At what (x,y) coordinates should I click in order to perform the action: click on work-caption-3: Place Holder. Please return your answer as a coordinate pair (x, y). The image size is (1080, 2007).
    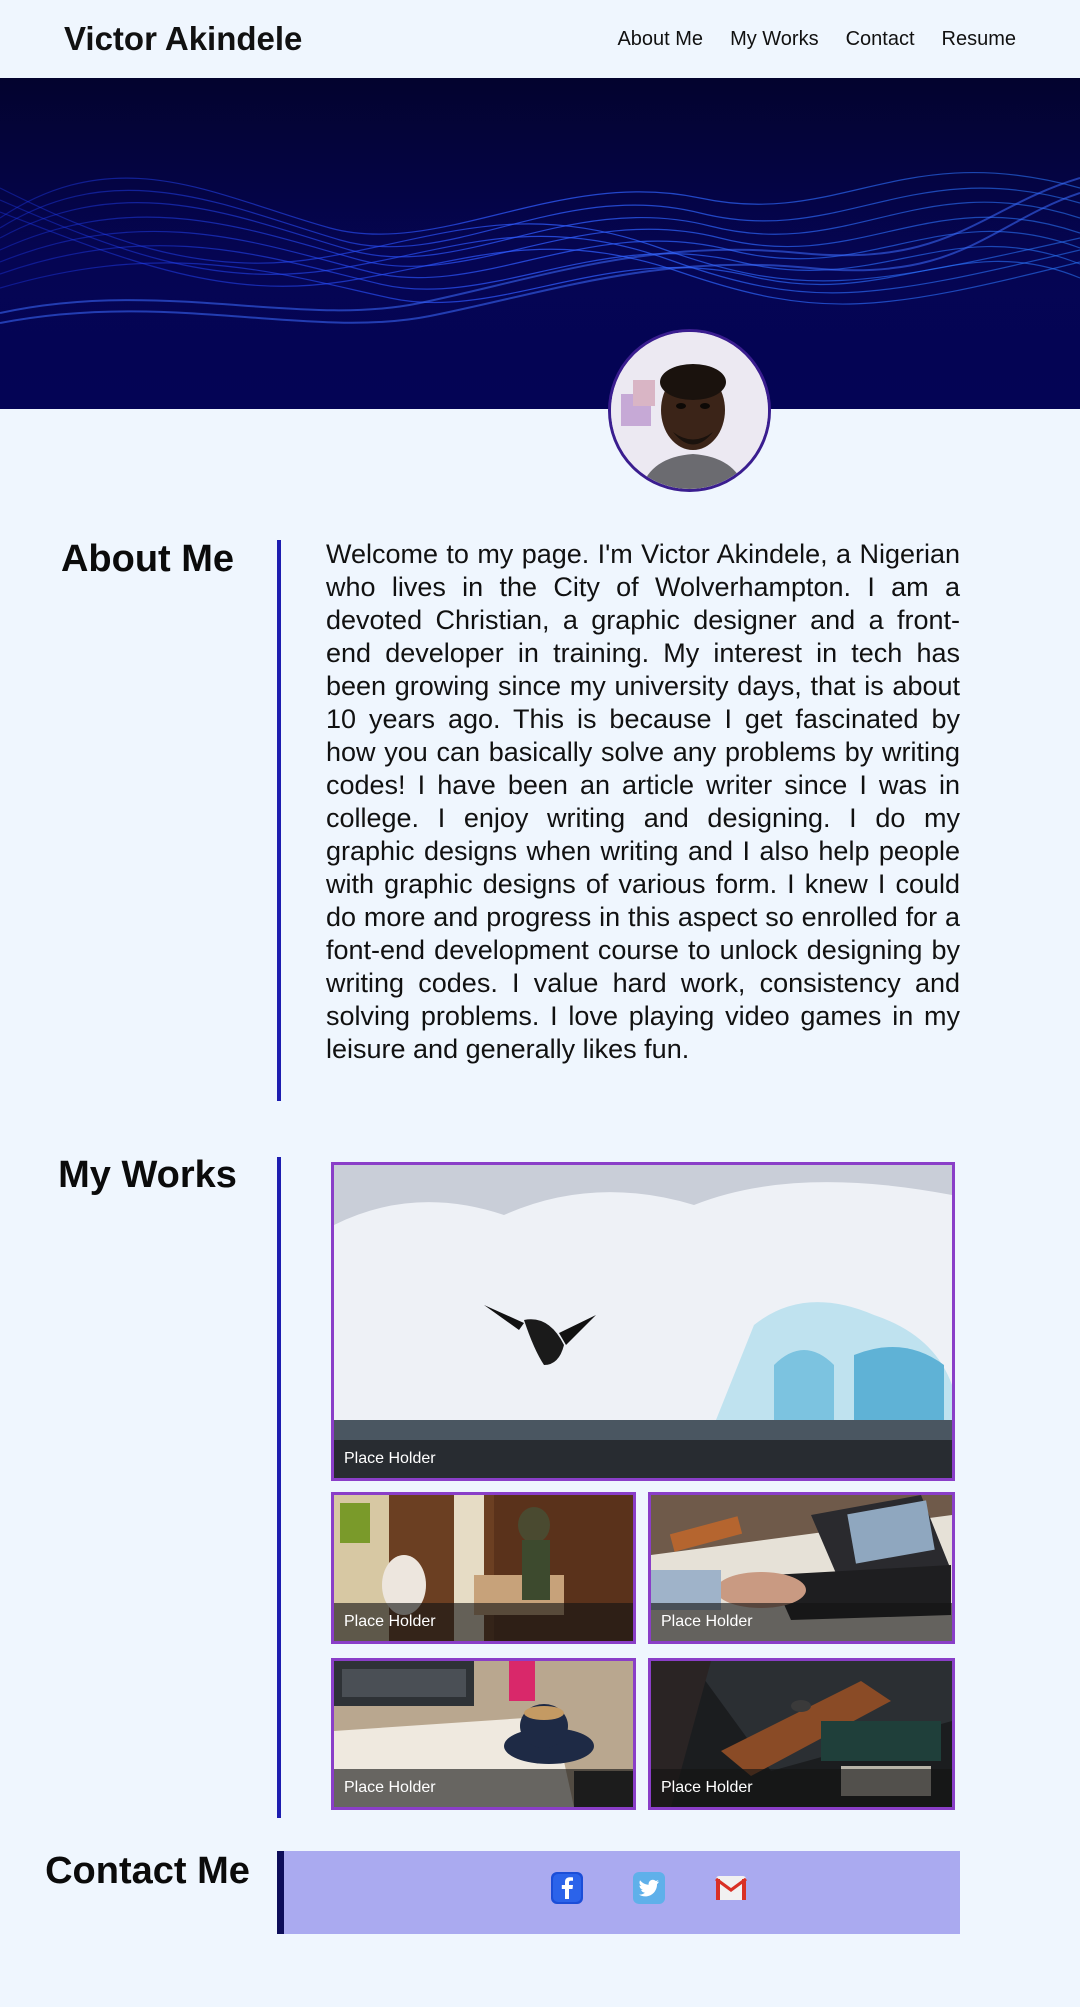
    Looking at the image, I should click on (801, 1622).